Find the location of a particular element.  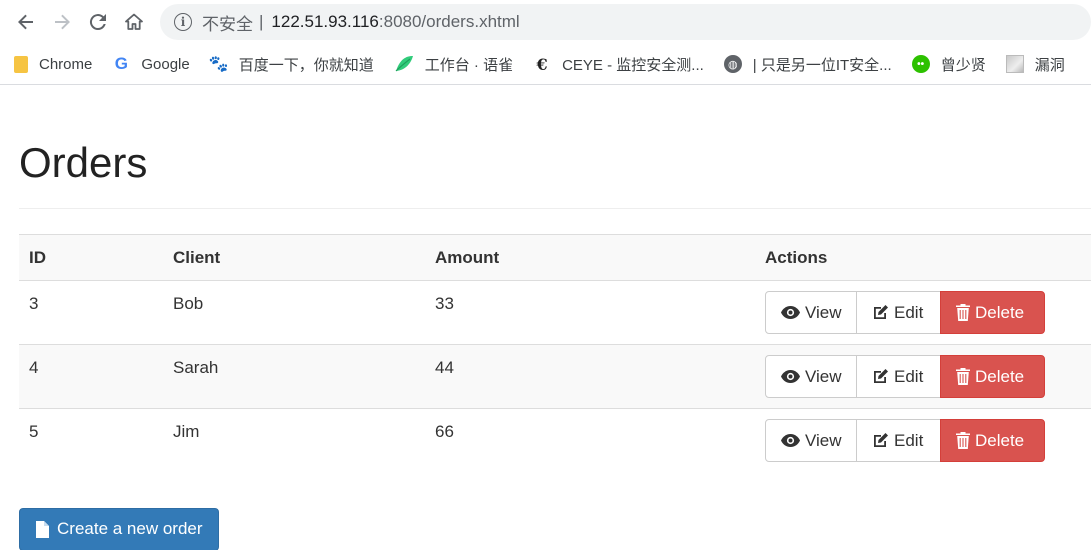

cell-client: Bob is located at coordinates (294, 312).